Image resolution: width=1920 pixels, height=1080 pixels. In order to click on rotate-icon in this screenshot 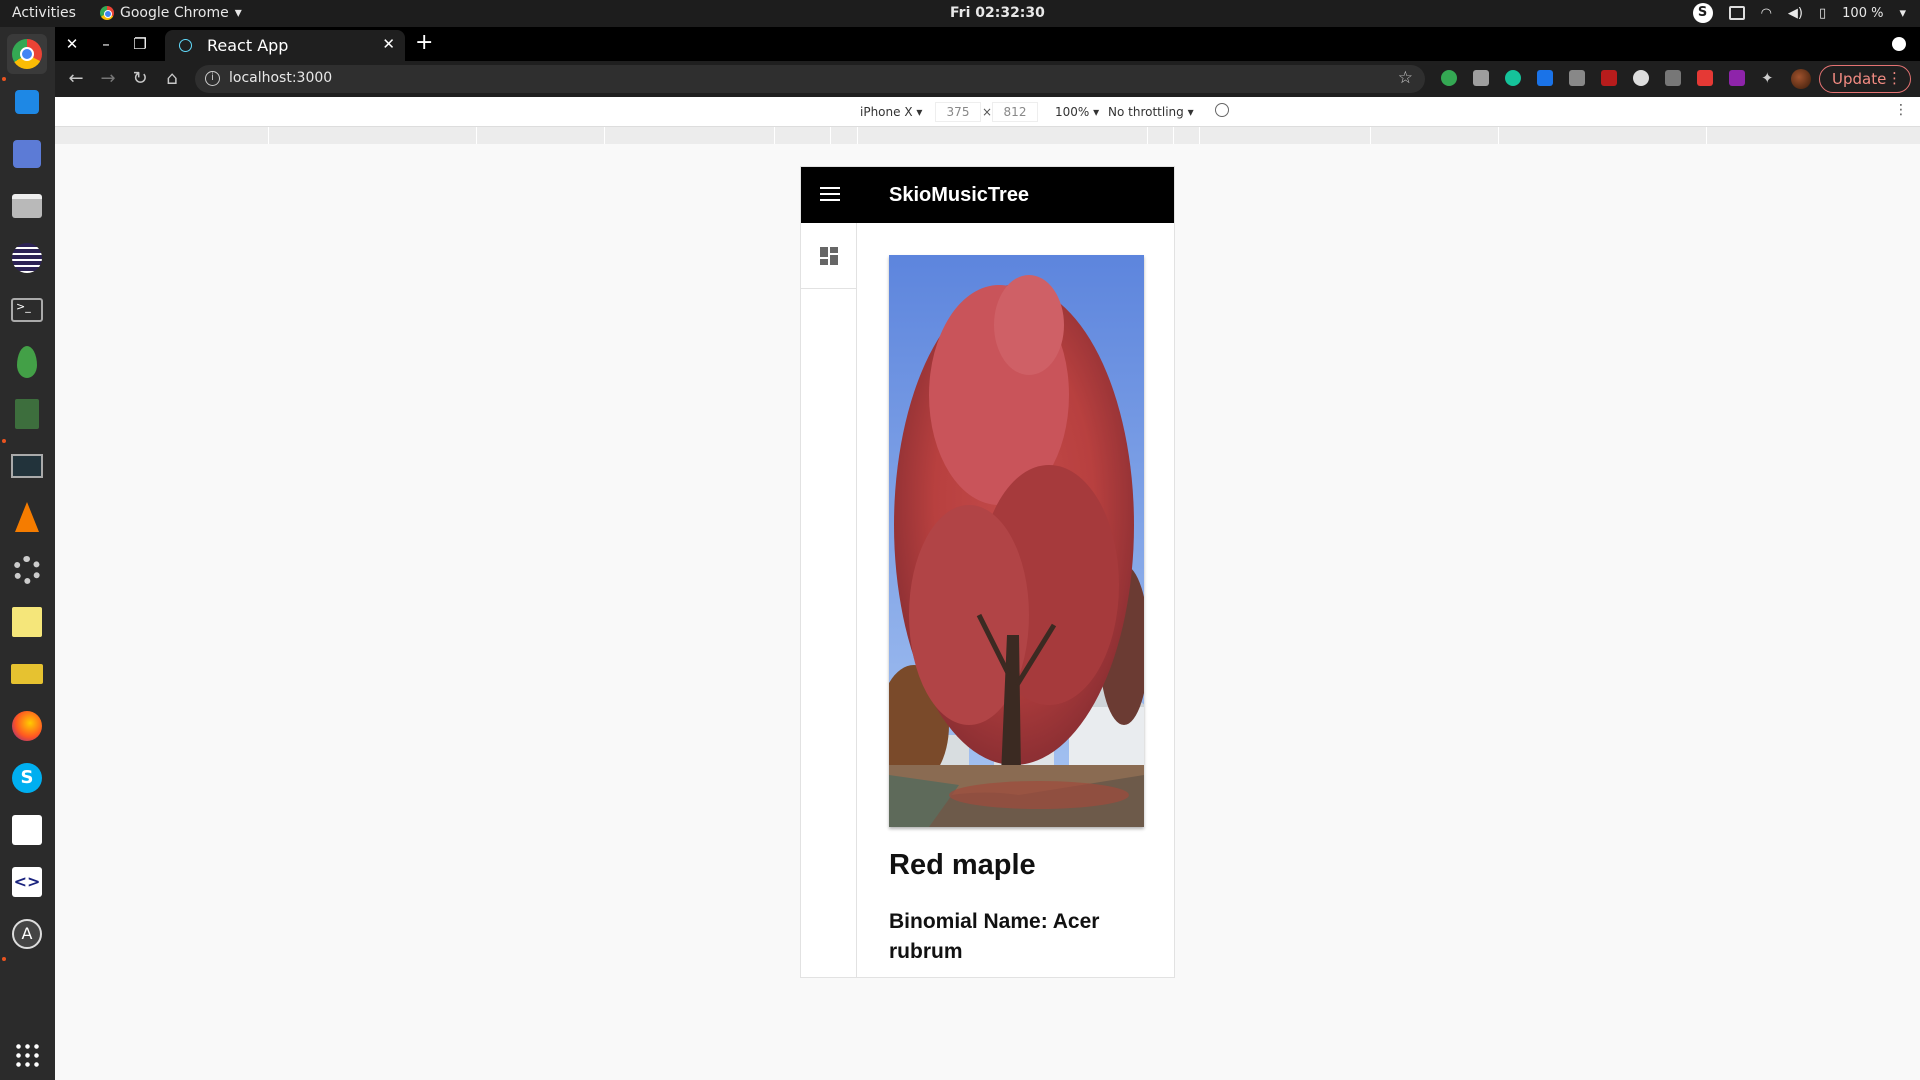, I will do `click(1222, 110)`.